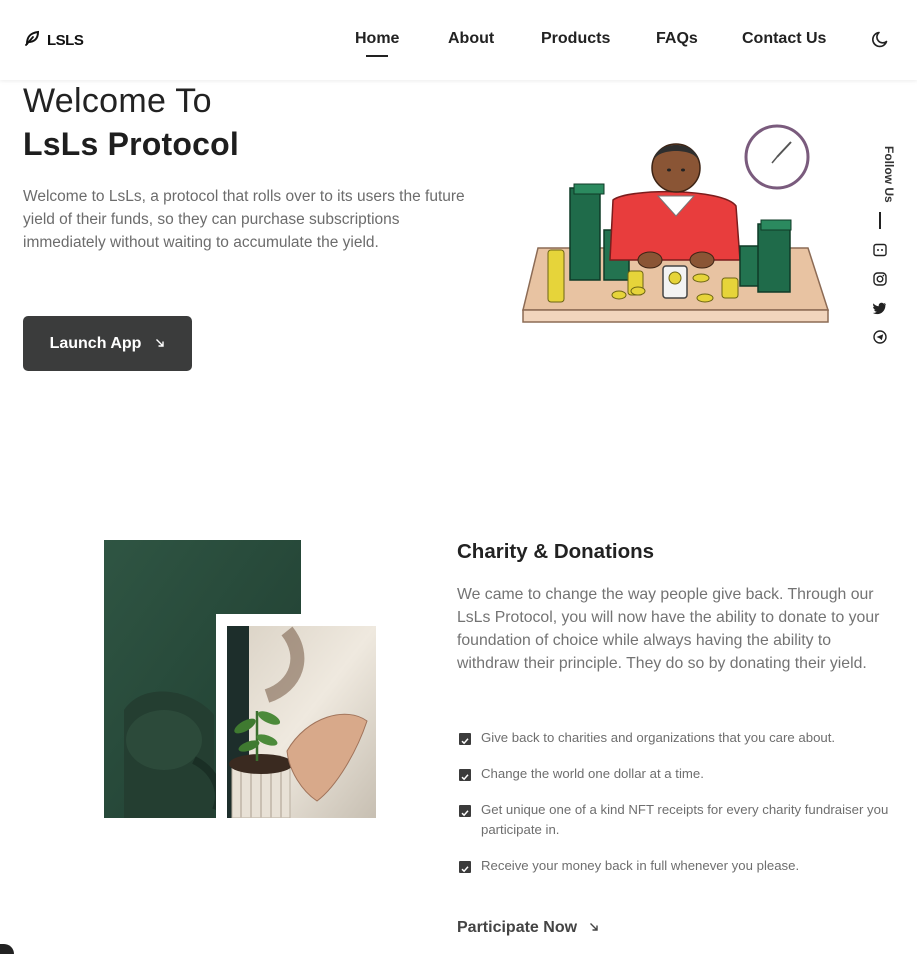 Image resolution: width=917 pixels, height=954 pixels. Describe the element at coordinates (301, 722) in the screenshot. I see `charity-photo-plant` at that location.